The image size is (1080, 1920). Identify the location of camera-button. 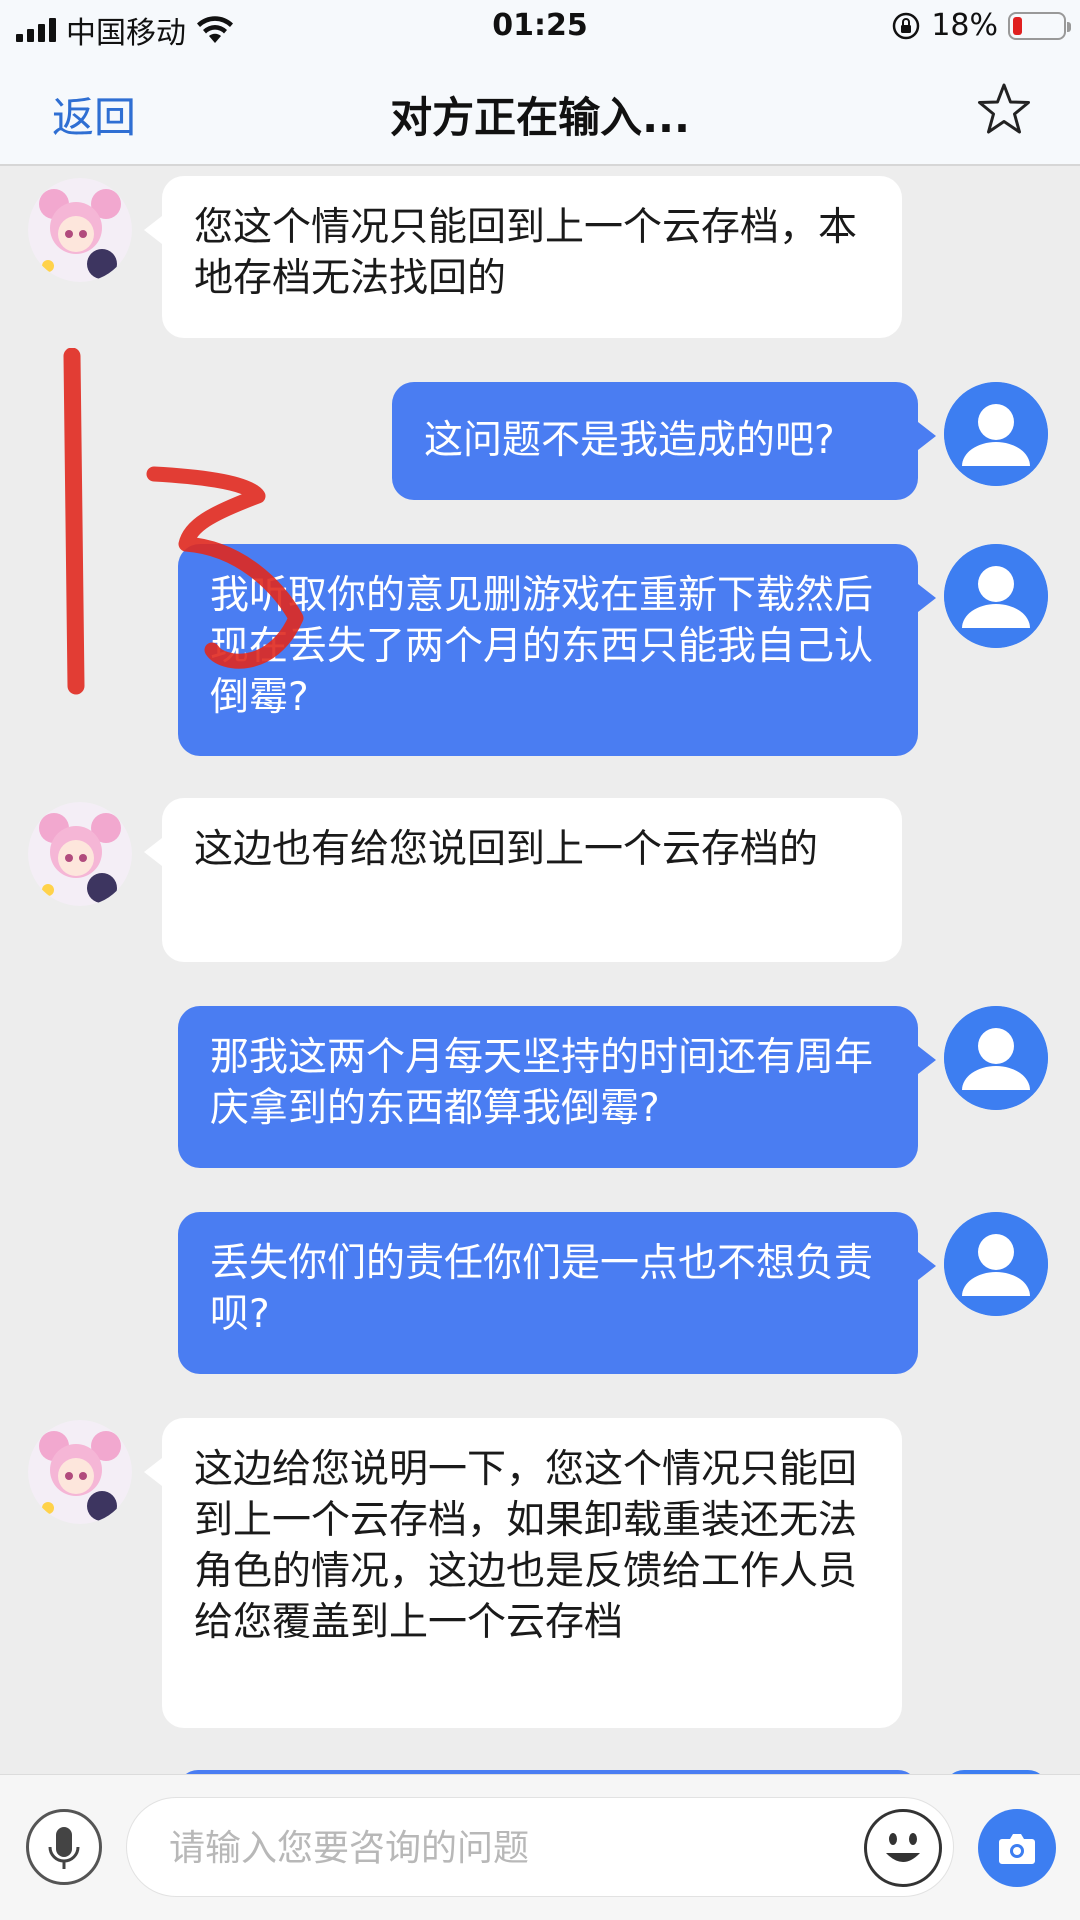
(1017, 1848).